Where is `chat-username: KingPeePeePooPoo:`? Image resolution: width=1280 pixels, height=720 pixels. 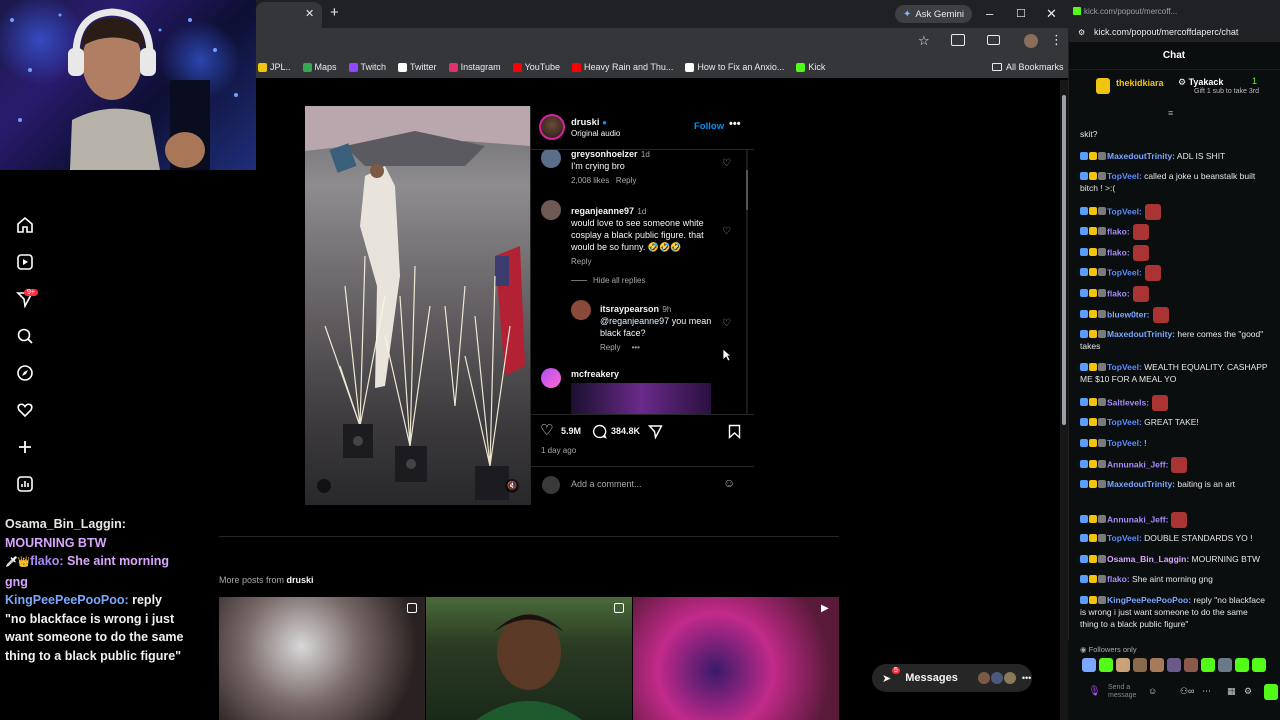 chat-username: KingPeePeePooPoo: is located at coordinates (1149, 600).